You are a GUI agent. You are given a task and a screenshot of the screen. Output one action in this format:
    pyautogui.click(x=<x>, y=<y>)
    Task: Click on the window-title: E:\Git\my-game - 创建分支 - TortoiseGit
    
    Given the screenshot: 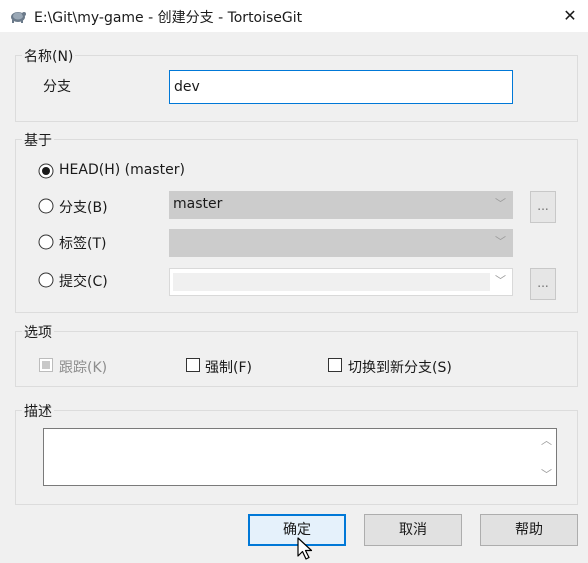 What is the action you would take?
    pyautogui.click(x=168, y=18)
    